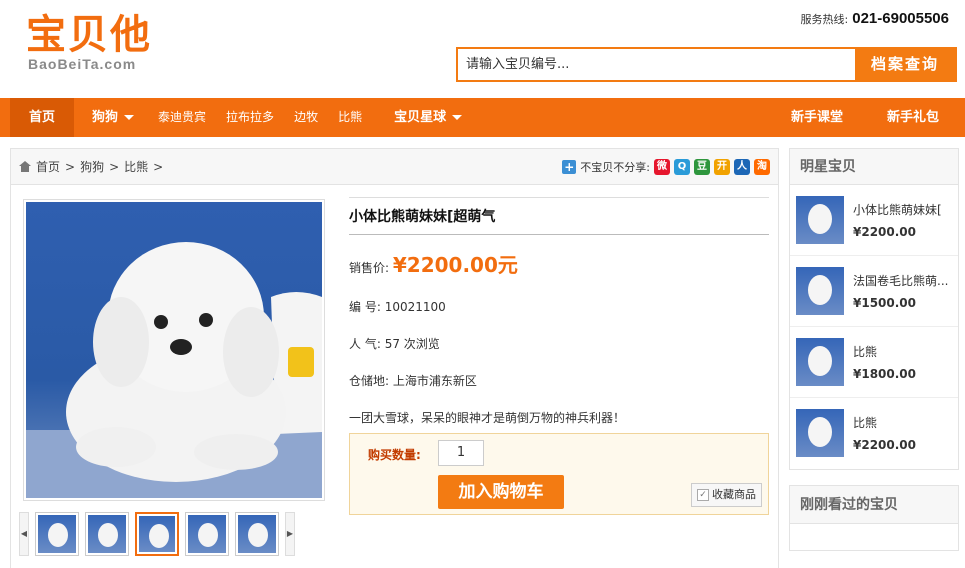 The width and height of the screenshot is (965, 568). I want to click on location-row: 仓储地: 上海市浦东新区, so click(559, 380).